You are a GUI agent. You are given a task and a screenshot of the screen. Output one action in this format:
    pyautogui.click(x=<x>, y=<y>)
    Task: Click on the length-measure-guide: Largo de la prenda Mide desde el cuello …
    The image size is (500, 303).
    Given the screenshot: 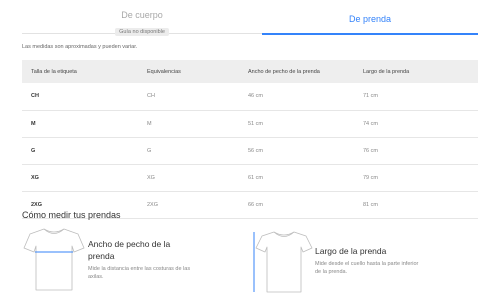 What is the action you would take?
    pyautogui.click(x=364, y=262)
    